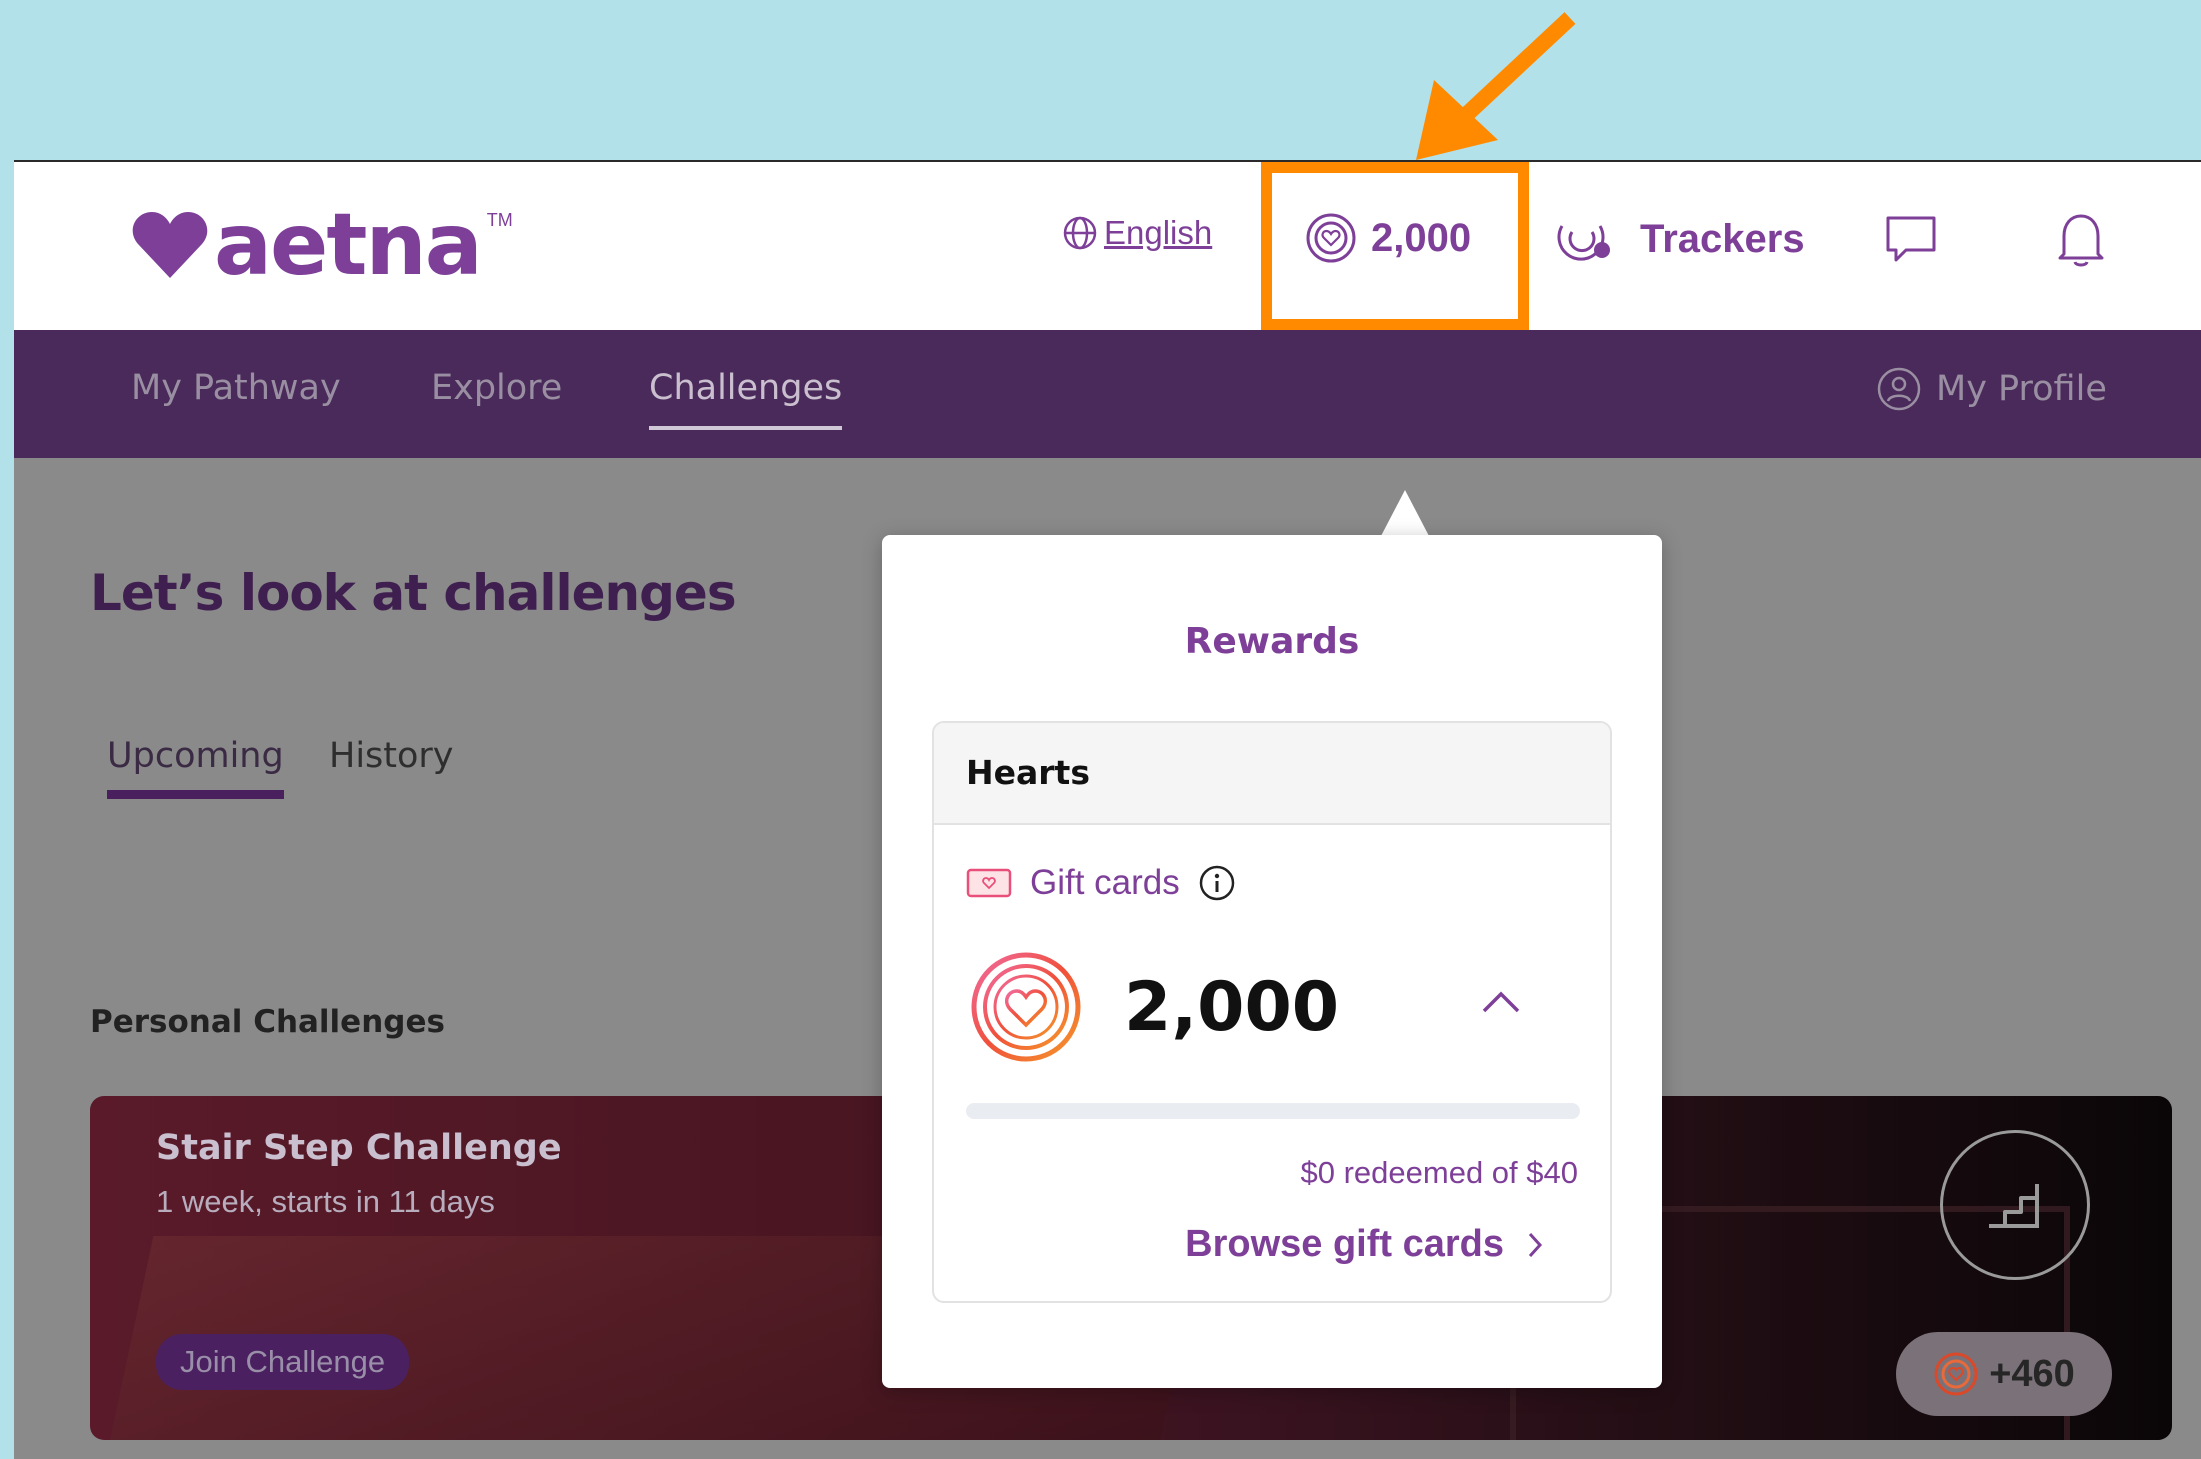 Image resolution: width=2201 pixels, height=1459 pixels. Describe the element at coordinates (1107, 394) in the screenshot. I see `main-nav: My Pathway Explore Challenges My Profile` at that location.